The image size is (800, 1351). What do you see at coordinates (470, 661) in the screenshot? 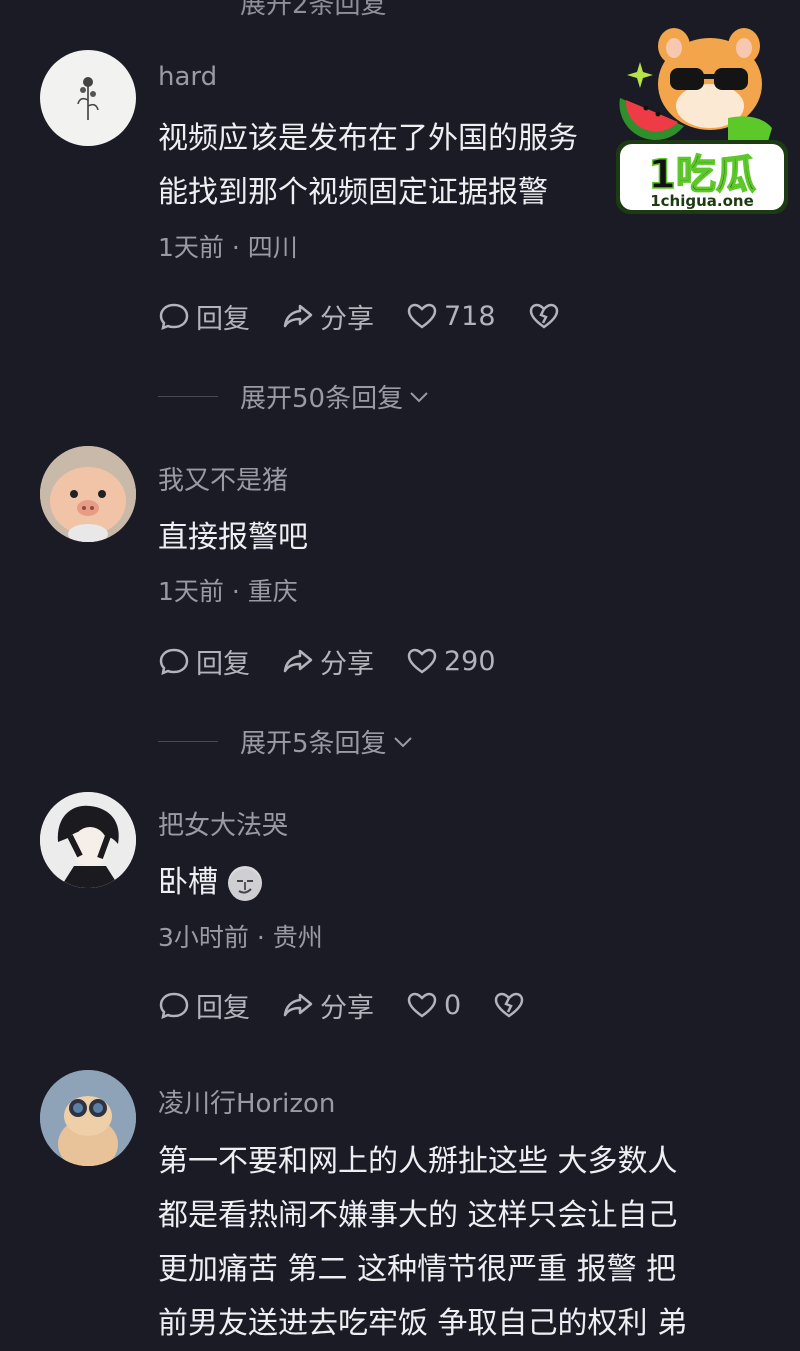
I see `like-count: 290` at bounding box center [470, 661].